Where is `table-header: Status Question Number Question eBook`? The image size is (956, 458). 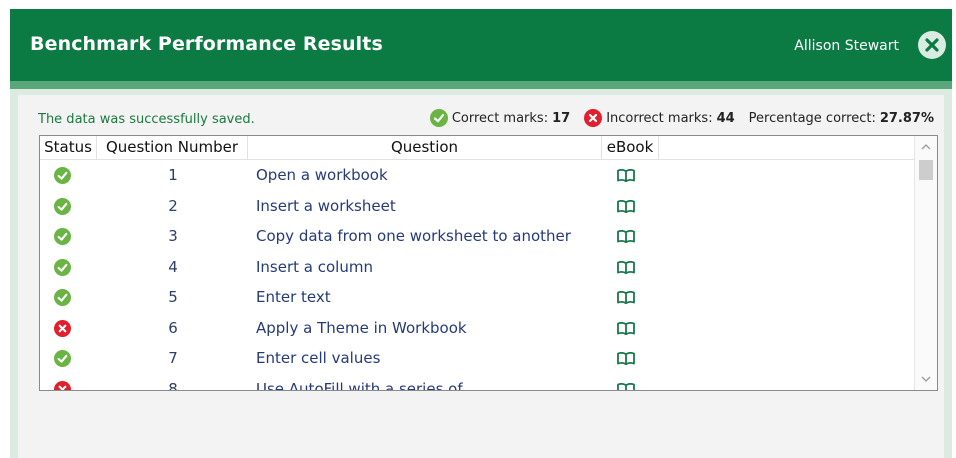 table-header: Status Question Number Question eBook is located at coordinates (477, 148).